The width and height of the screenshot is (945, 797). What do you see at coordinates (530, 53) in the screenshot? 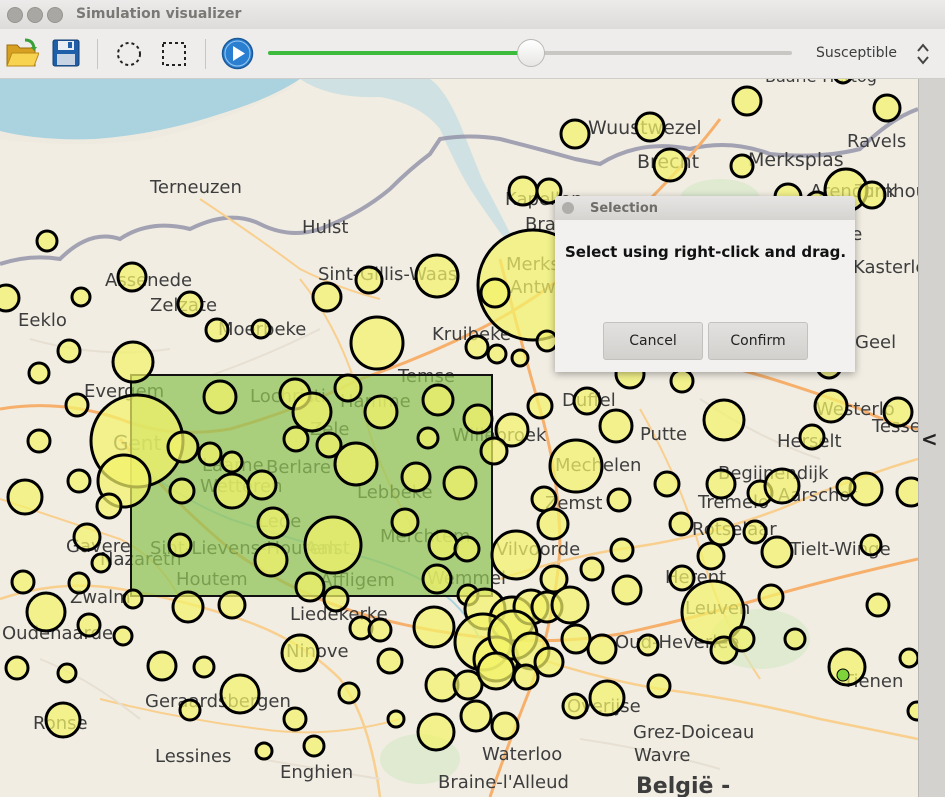
I see `time-slider` at bounding box center [530, 53].